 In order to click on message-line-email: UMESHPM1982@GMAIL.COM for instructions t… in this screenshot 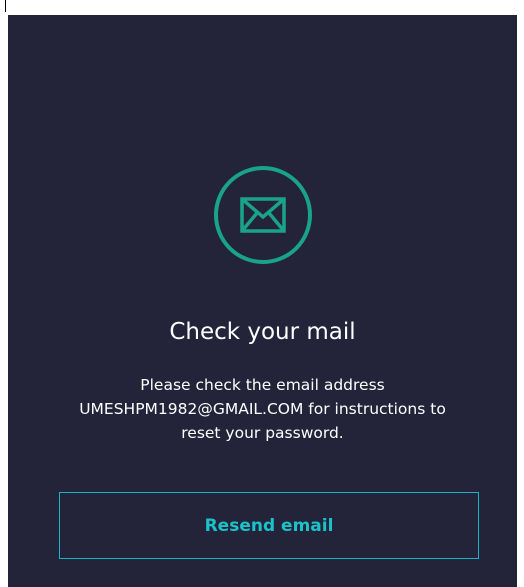, I will do `click(262, 409)`.